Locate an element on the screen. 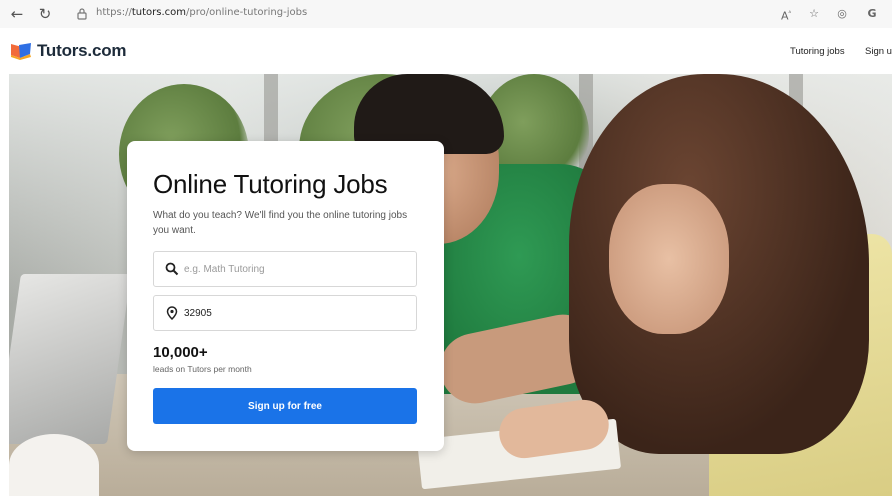  page-title: Online Tutoring Jobs is located at coordinates (270, 184).